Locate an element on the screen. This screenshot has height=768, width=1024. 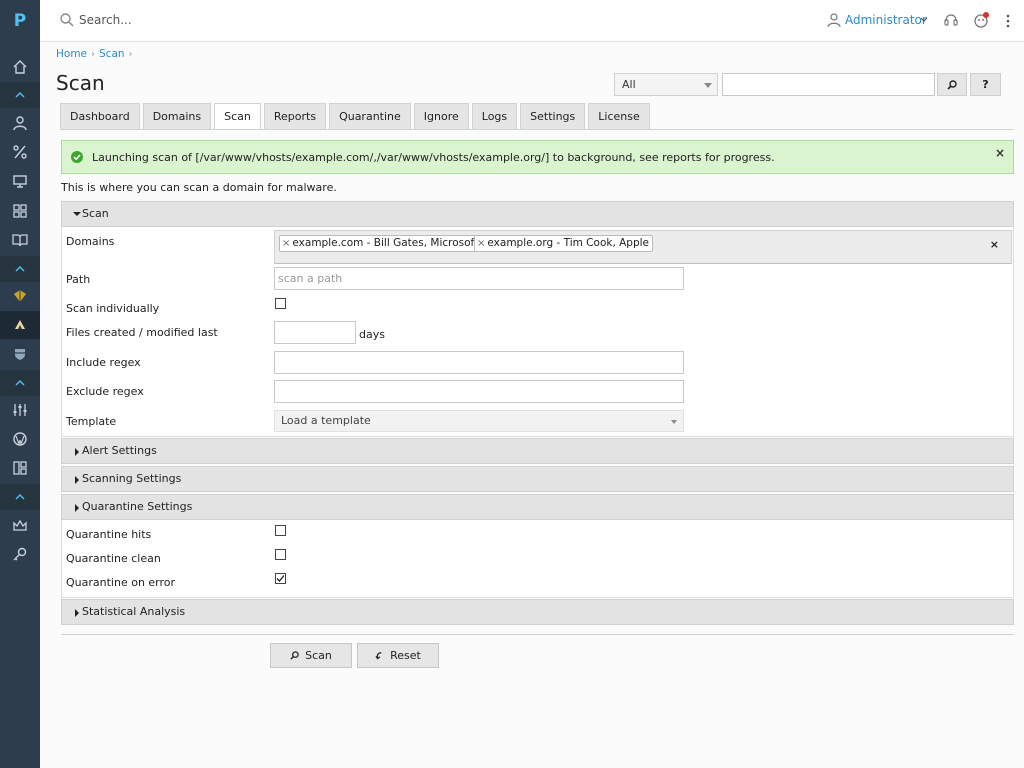
tab-settings: Settings is located at coordinates (553, 116).